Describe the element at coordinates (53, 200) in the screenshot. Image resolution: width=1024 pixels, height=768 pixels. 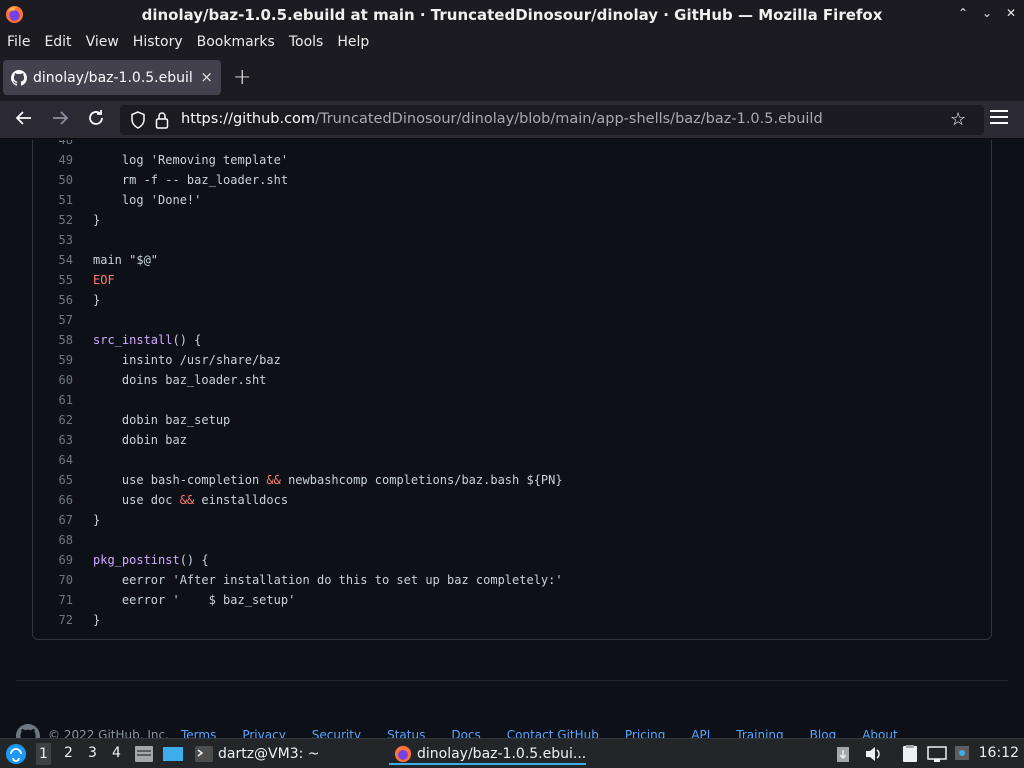
I see `line-number: 51` at that location.